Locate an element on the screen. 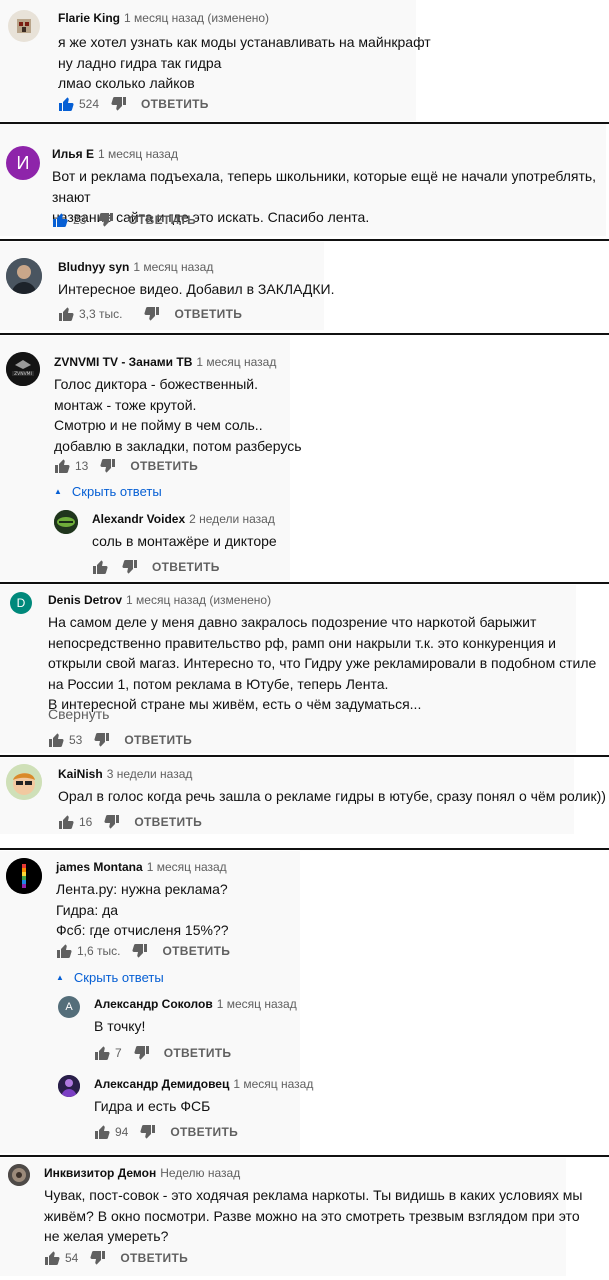  comment-actions: 53 ОТВЕТИТЬ is located at coordinates (120, 740).